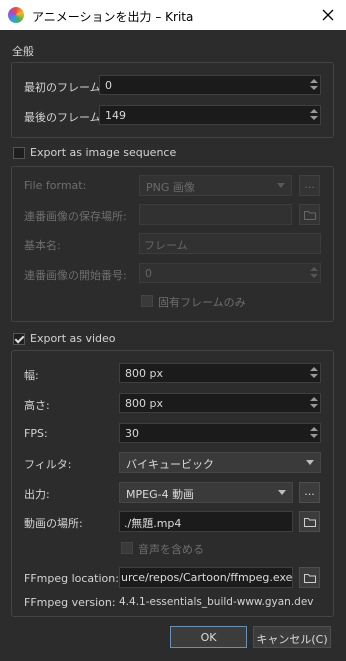  I want to click on include-audio-checkbox, so click(127, 548).